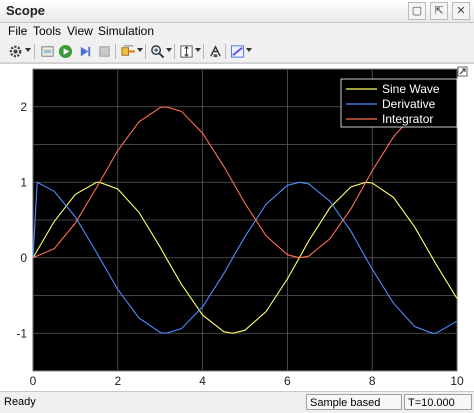 The height and width of the screenshot is (413, 474). I want to click on zoom-in-icon, so click(157, 51).